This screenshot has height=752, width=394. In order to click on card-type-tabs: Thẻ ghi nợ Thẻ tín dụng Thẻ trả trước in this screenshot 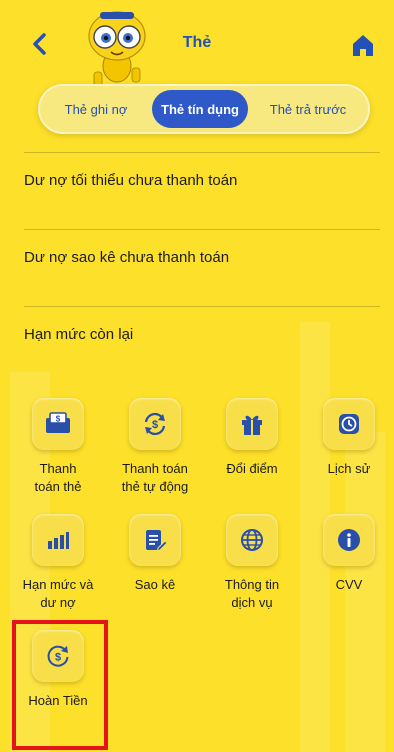, I will do `click(204, 109)`.